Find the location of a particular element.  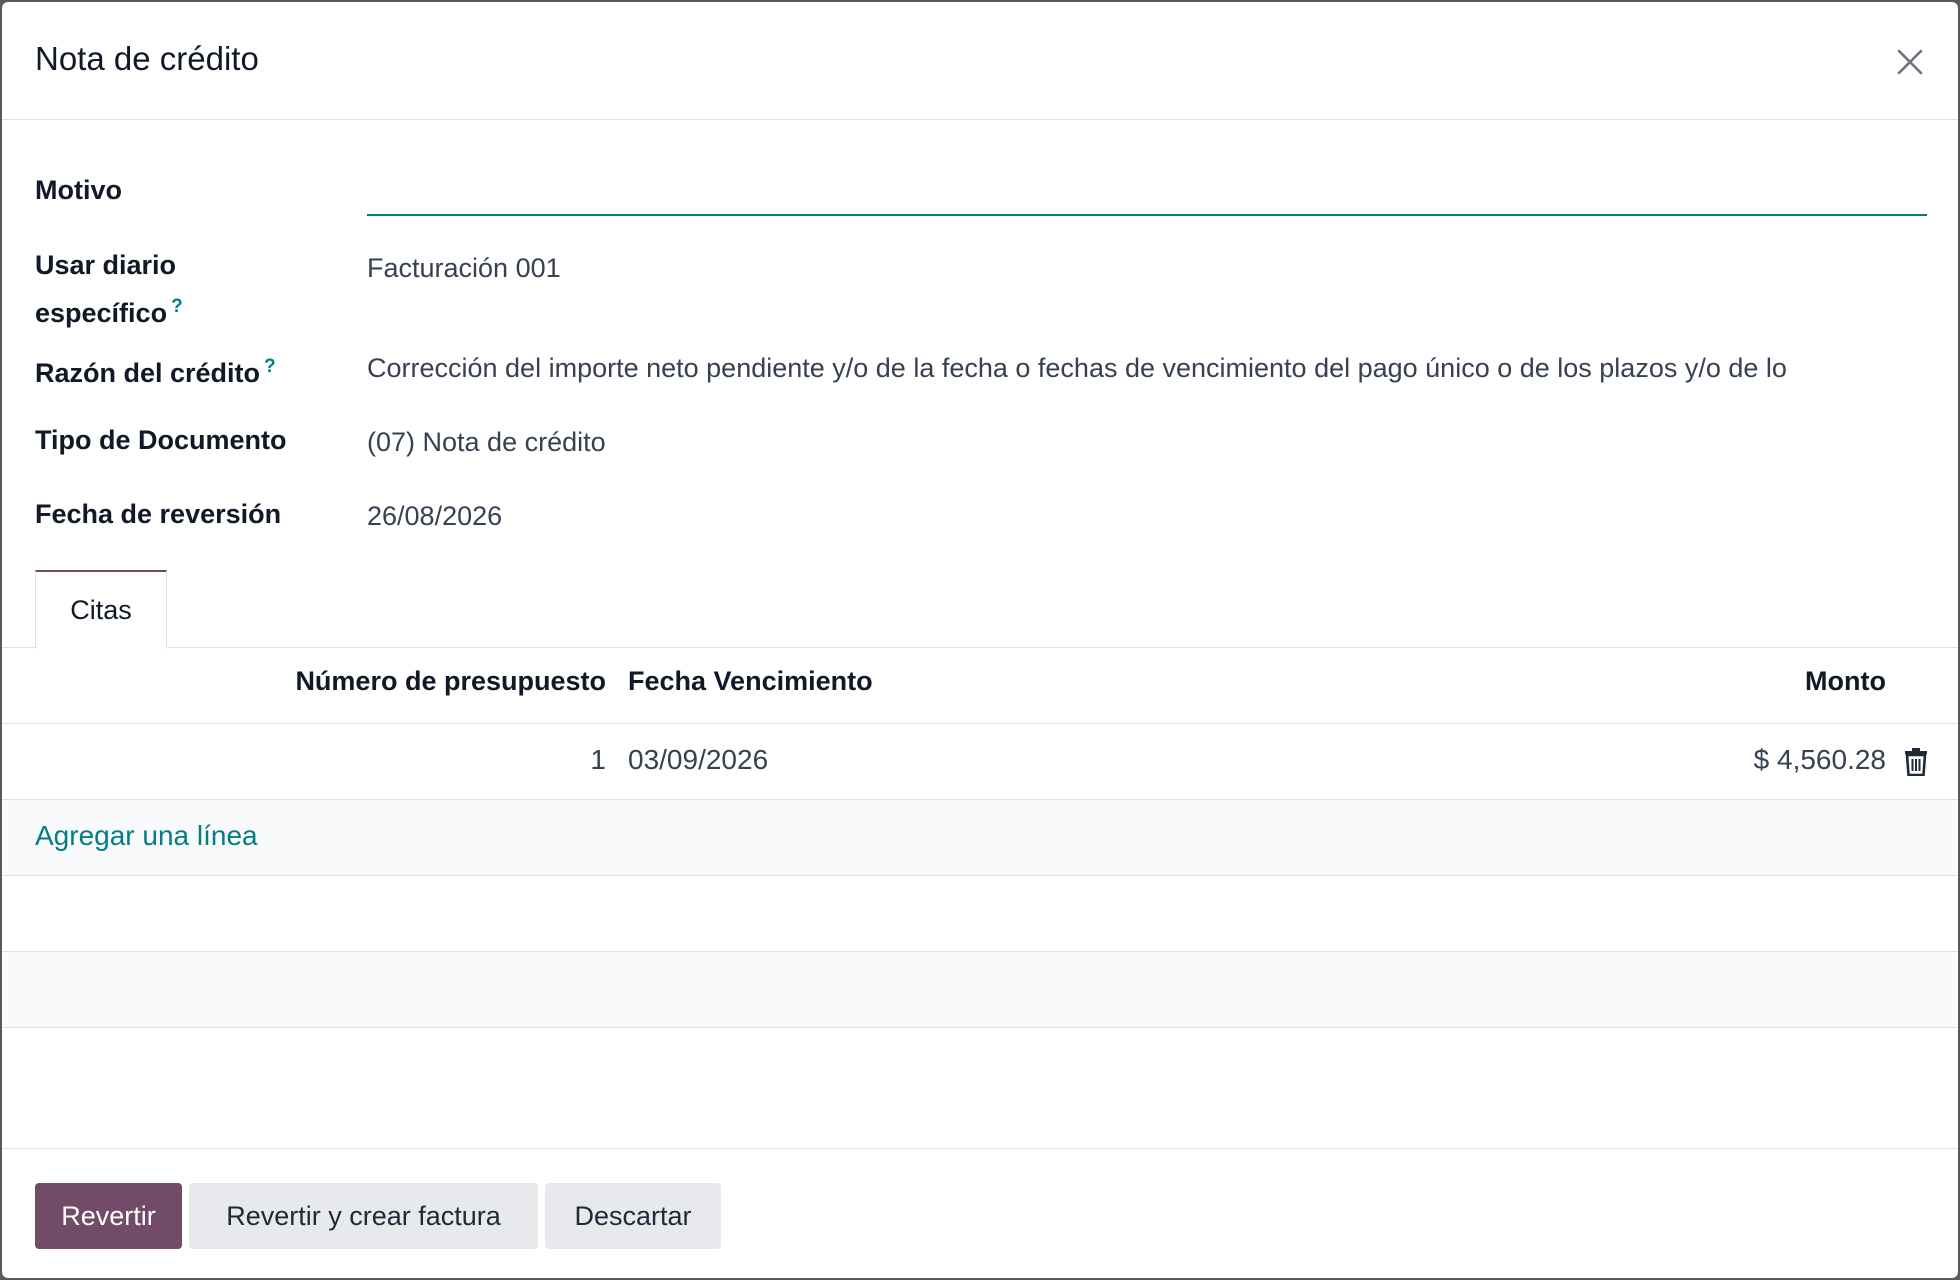

delete-row-button is located at coordinates (1916, 762).